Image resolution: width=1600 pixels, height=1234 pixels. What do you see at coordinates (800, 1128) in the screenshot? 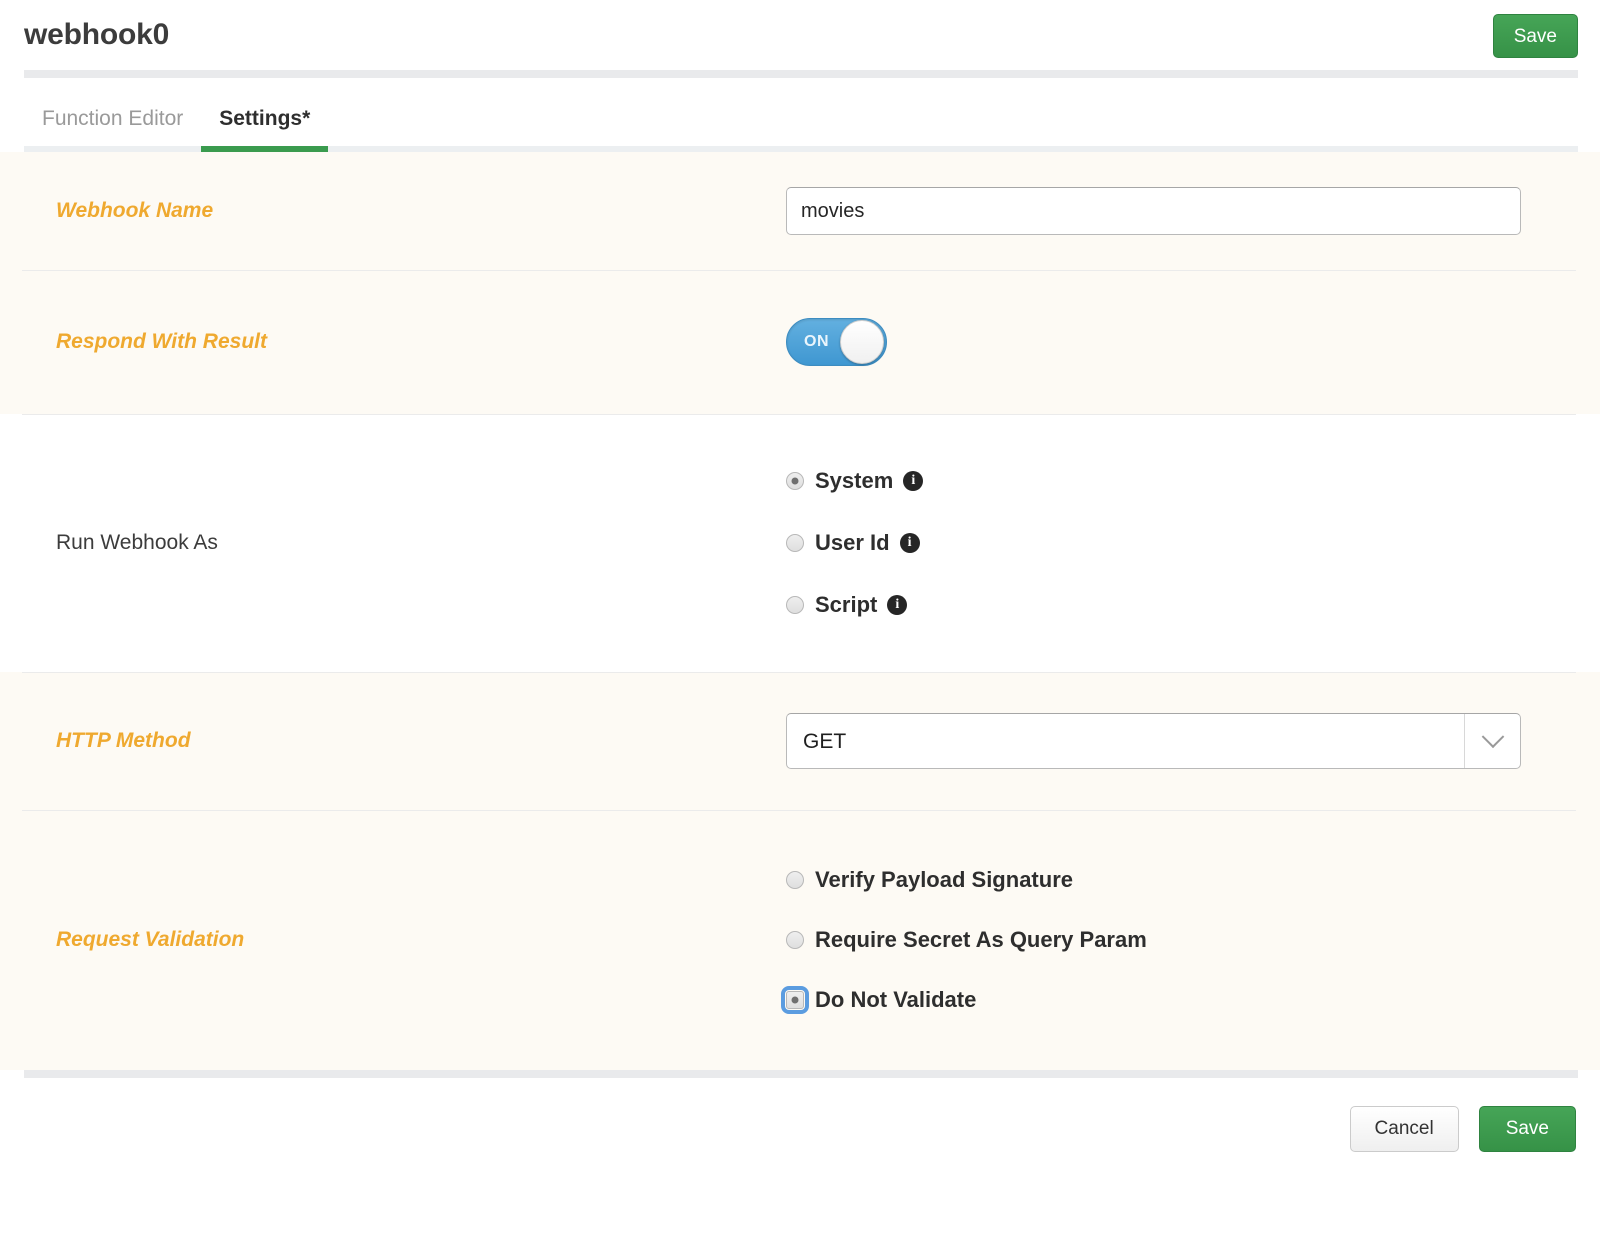
I see `page-footer: Cancel Save` at bounding box center [800, 1128].